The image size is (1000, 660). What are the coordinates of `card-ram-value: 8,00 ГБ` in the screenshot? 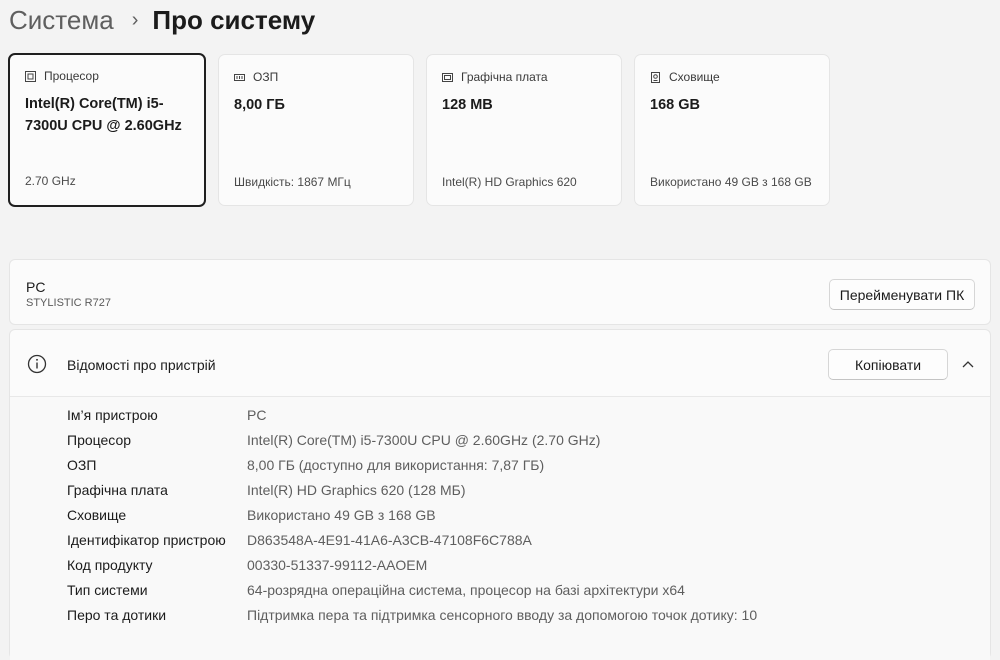 It's located at (259, 105).